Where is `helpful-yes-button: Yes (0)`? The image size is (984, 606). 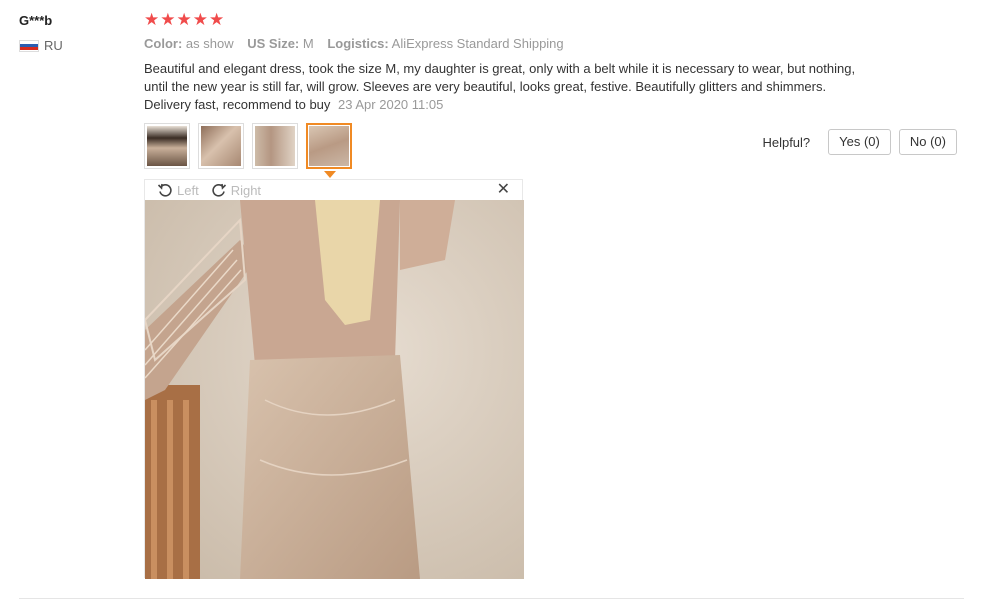
helpful-yes-button: Yes (0) is located at coordinates (859, 142).